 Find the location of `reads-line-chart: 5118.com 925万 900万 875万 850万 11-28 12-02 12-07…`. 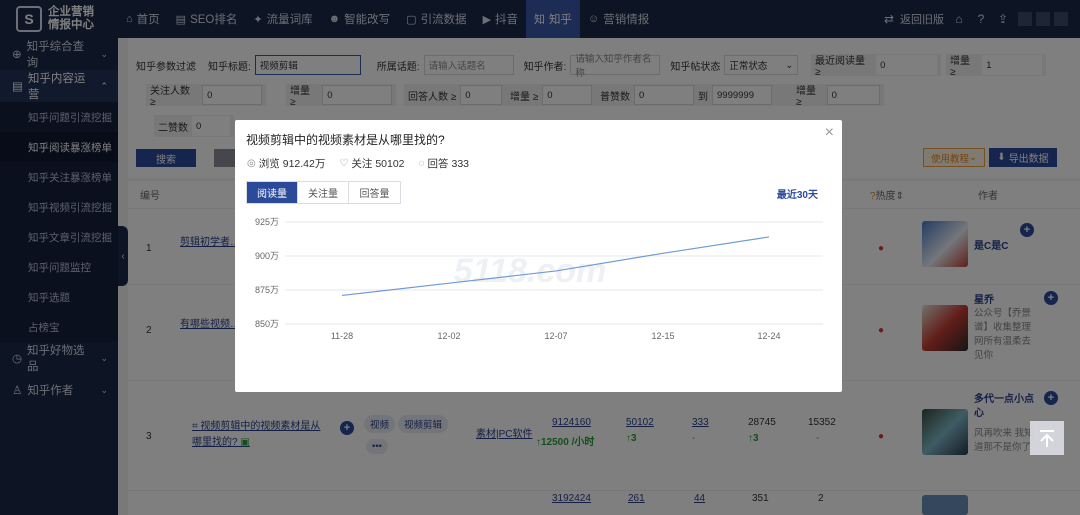

reads-line-chart: 5118.com 925万 900万 875万 850万 11-28 12-02 12-07… is located at coordinates (539, 279).